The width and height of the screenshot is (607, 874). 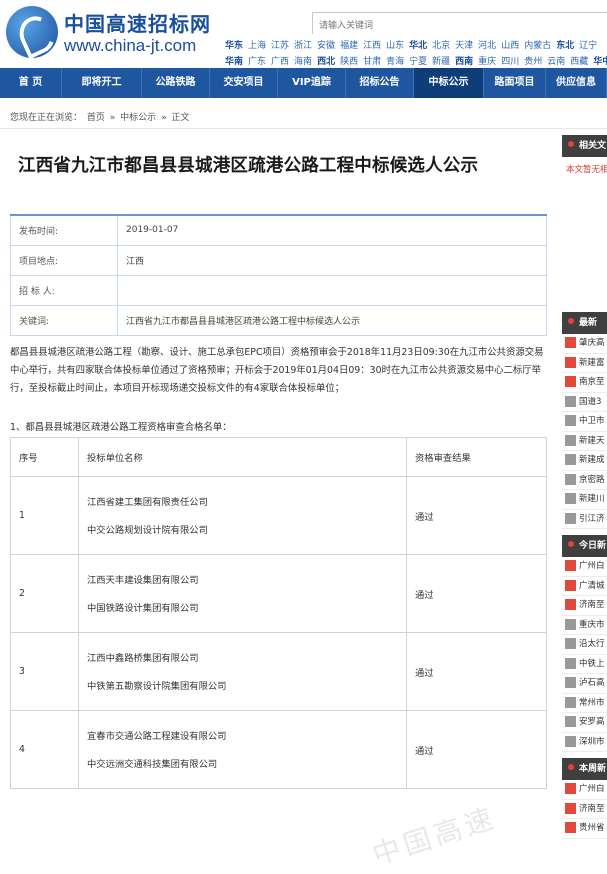 I want to click on sidebar-list-item: 广清城, so click(x=584, y=586).